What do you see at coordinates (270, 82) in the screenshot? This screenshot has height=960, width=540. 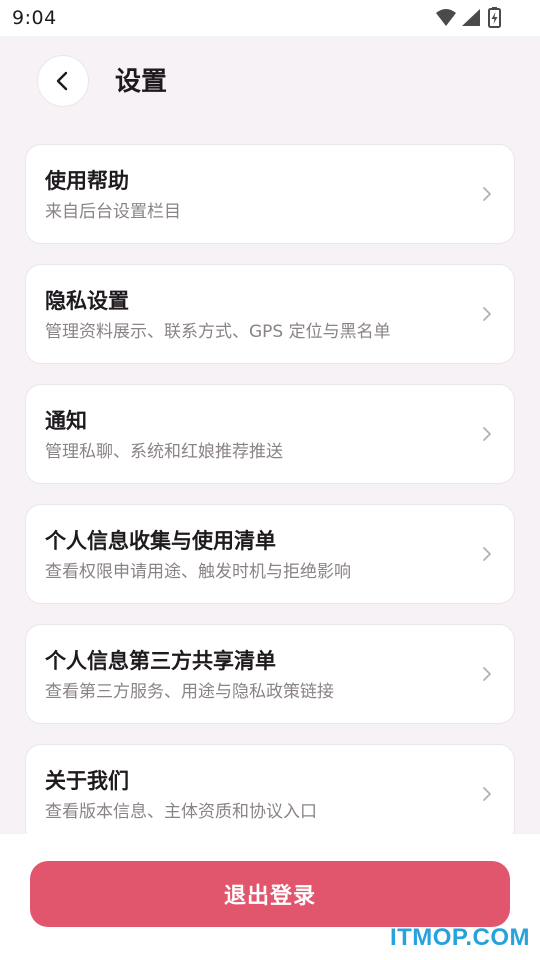 I see `header: 设置` at bounding box center [270, 82].